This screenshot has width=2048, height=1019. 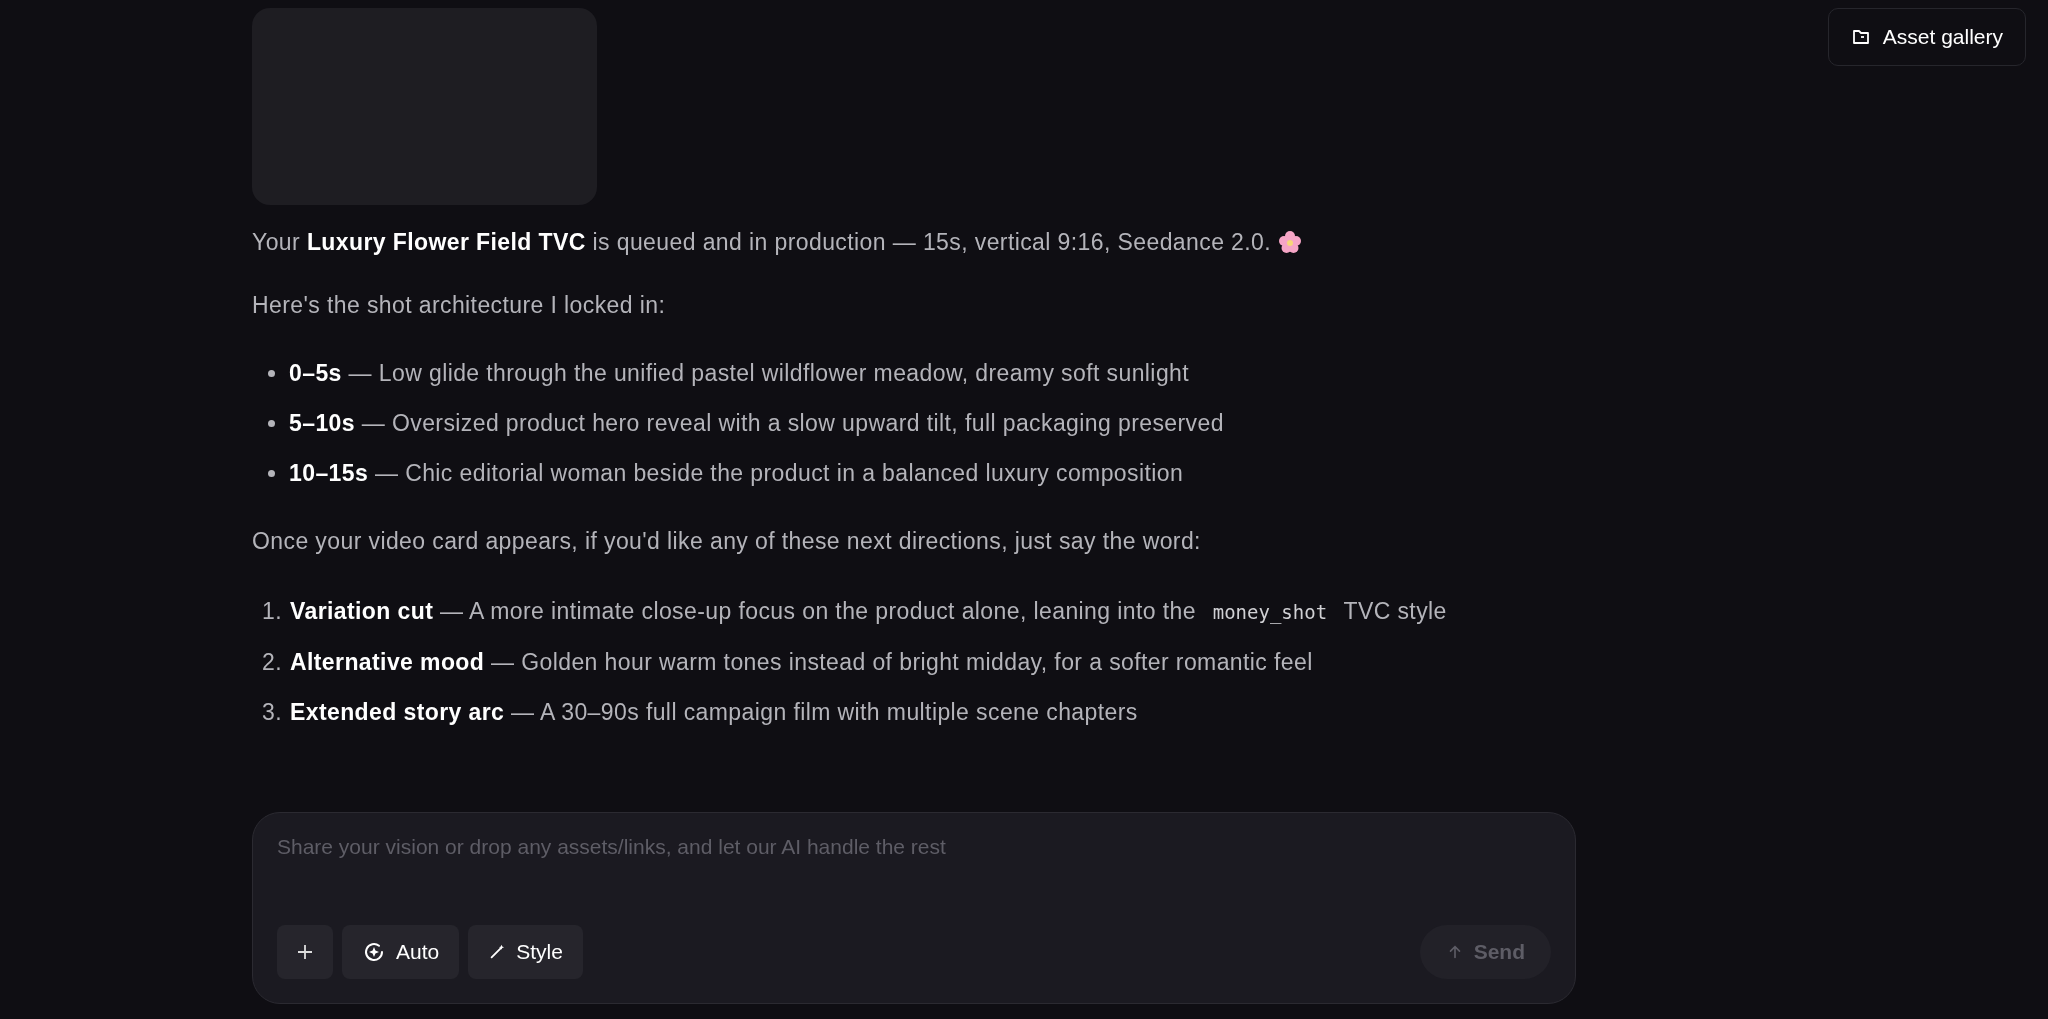 I want to click on list-item-text: Variation cut — A more intimate close-up focus on the product alone, leaning into the money_shot TVC style, so click(x=868, y=611).